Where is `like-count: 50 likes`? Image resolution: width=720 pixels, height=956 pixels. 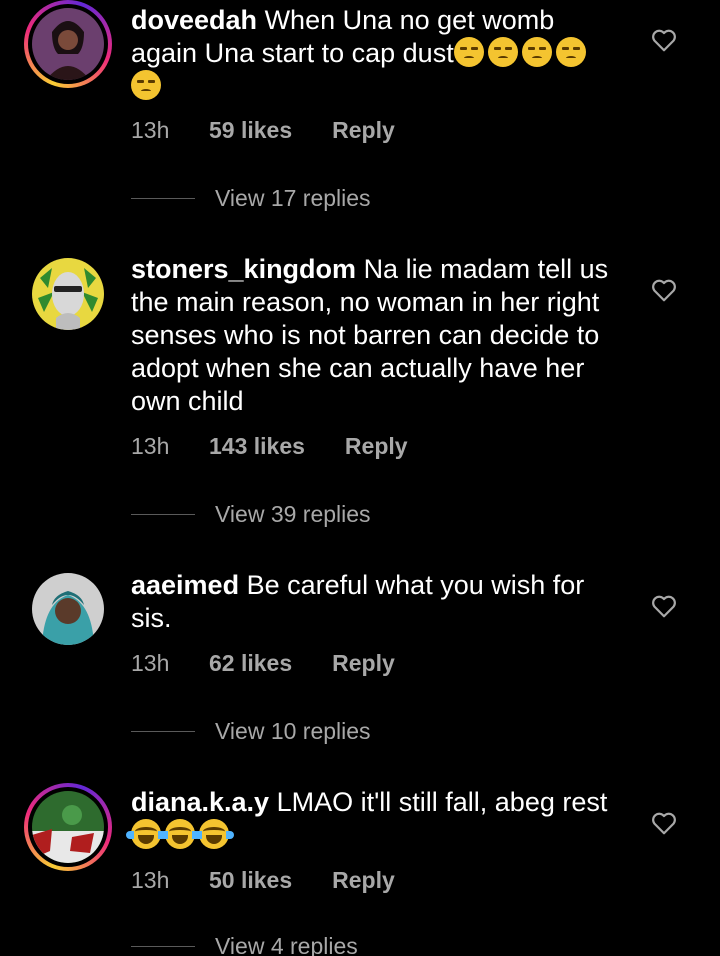 like-count: 50 likes is located at coordinates (250, 880).